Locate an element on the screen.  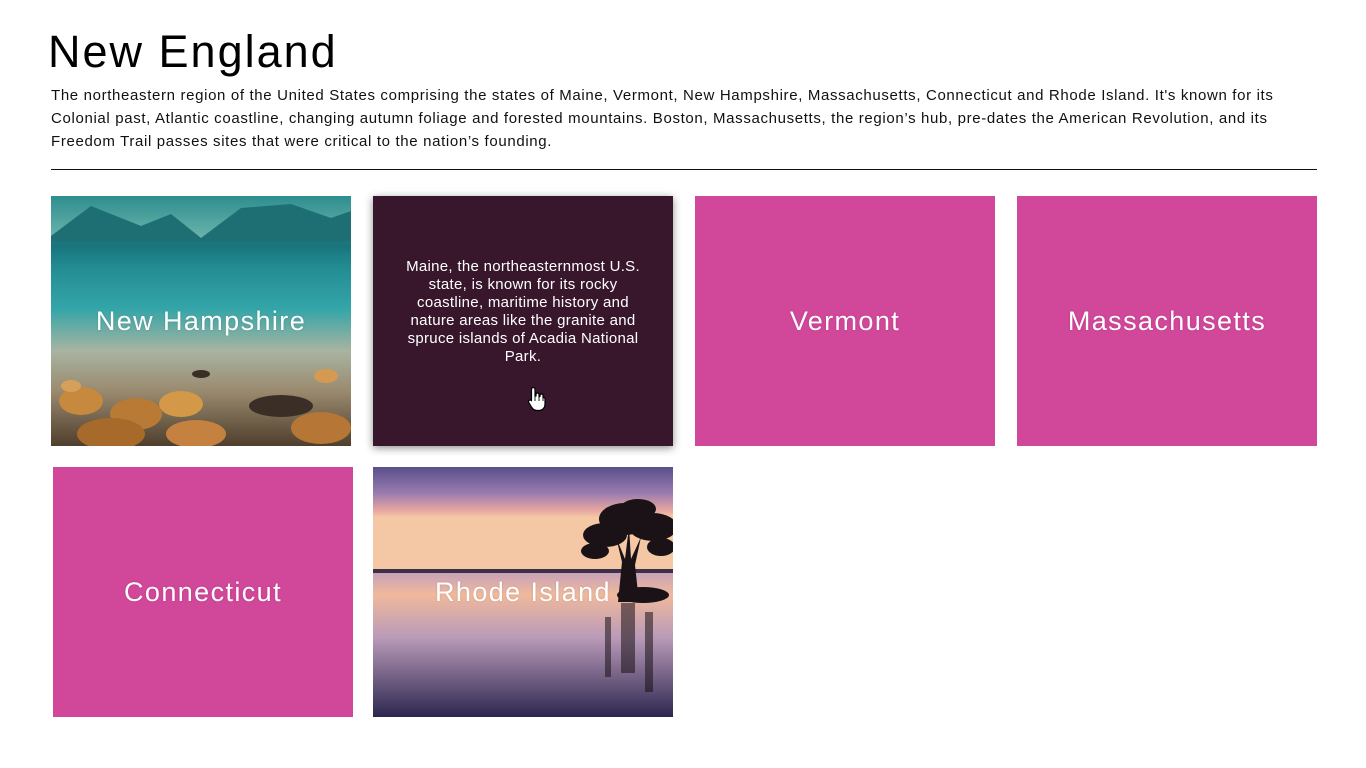
tile-label: Connecticut is located at coordinates (203, 591).